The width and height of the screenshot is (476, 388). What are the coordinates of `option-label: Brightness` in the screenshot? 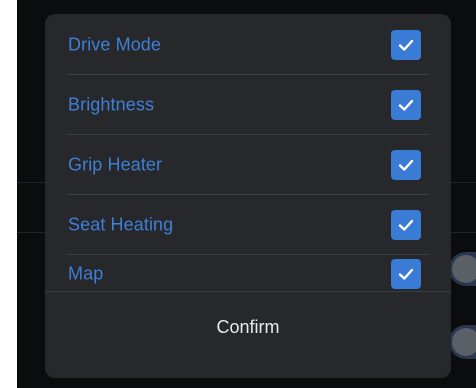 It's located at (111, 104).